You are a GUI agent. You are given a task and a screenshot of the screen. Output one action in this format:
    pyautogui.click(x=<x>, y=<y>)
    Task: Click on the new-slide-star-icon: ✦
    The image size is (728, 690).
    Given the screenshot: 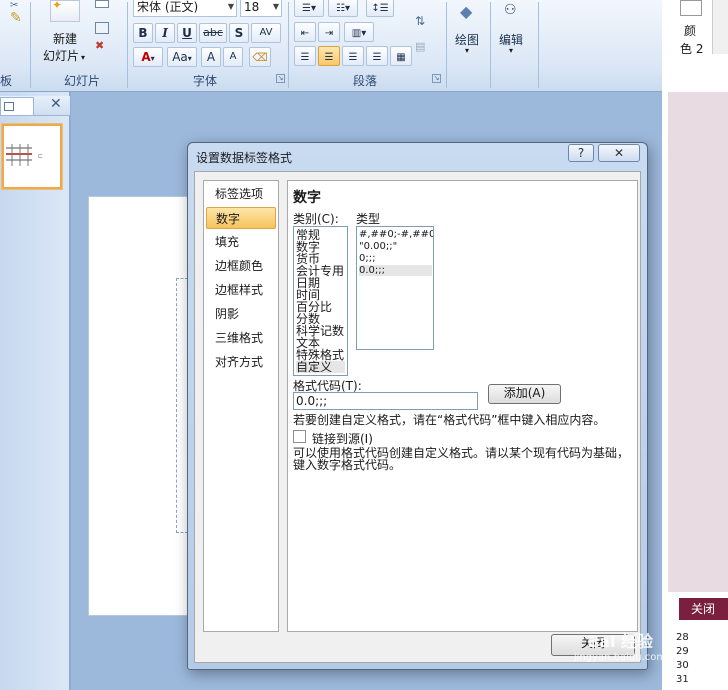 What is the action you would take?
    pyautogui.click(x=57, y=6)
    